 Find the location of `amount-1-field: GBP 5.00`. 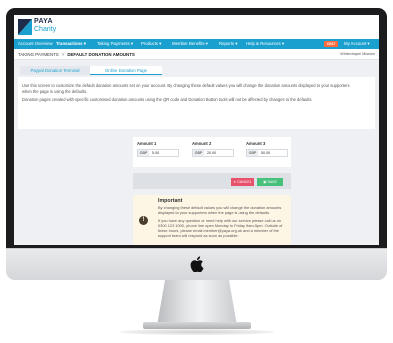

amount-1-field: GBP 5.00 is located at coordinates (158, 153).